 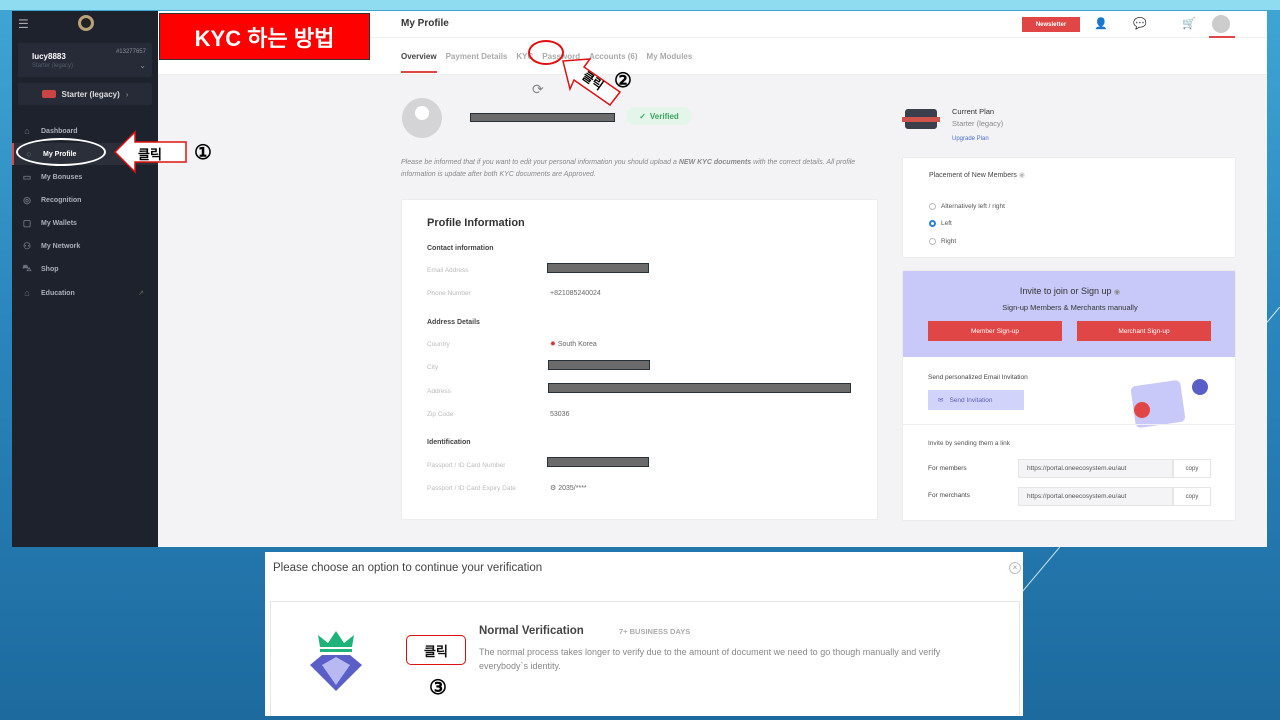 I want to click on radio-left: Left, so click(x=940, y=223).